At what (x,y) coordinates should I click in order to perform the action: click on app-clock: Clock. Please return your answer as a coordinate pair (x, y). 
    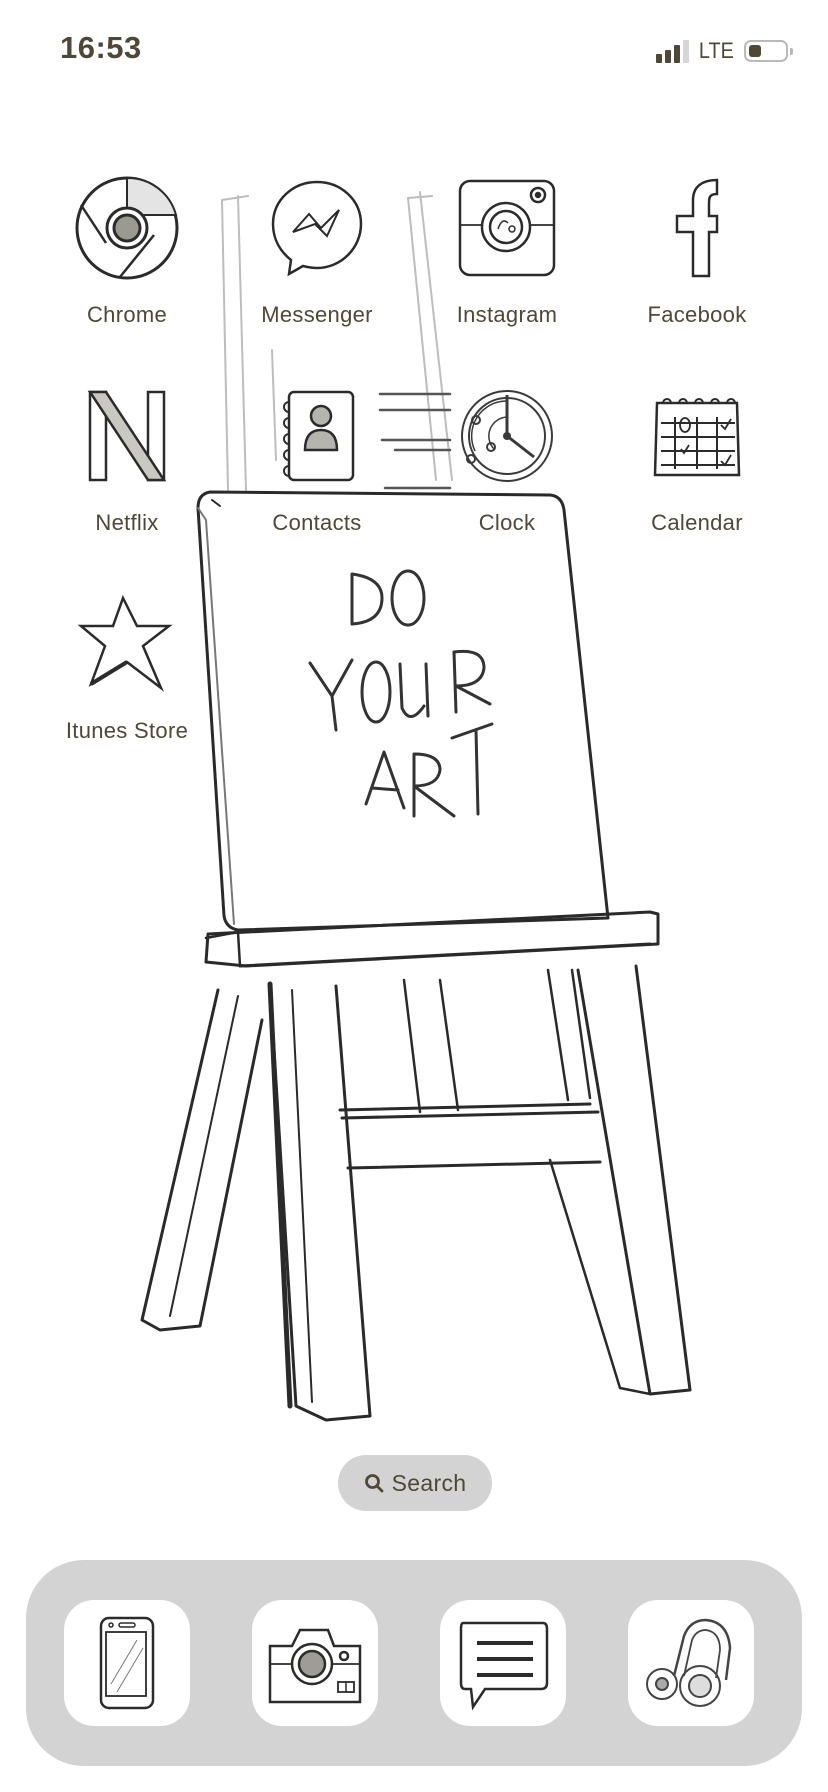
    Looking at the image, I should click on (507, 456).